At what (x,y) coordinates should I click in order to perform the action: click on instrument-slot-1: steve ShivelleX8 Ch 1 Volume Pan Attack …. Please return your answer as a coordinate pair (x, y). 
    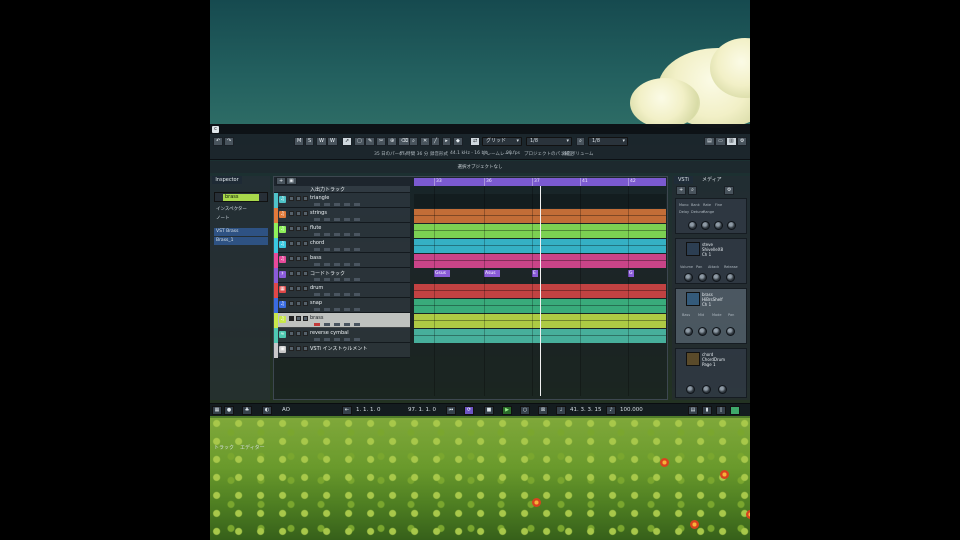
    Looking at the image, I should click on (711, 261).